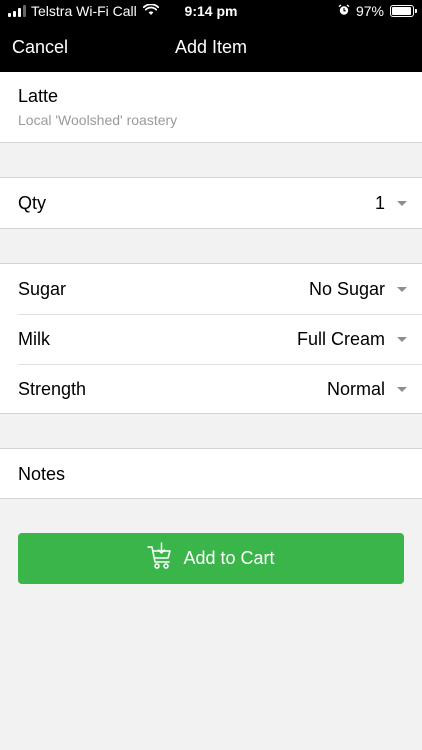 The image size is (422, 750). I want to click on alarm-icon, so click(344, 11).